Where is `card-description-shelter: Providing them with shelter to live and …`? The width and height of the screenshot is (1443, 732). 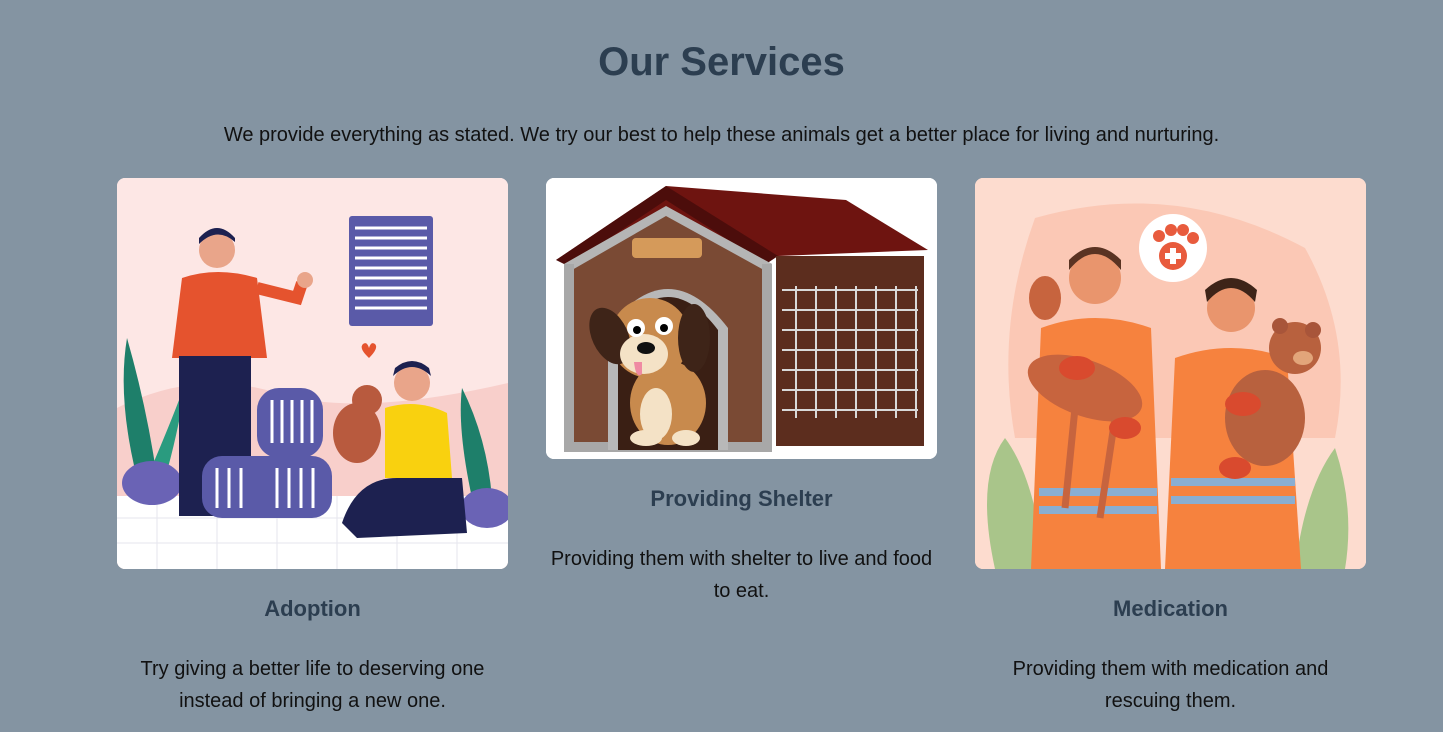
card-description-shelter: Providing them with shelter to live and … is located at coordinates (741, 575).